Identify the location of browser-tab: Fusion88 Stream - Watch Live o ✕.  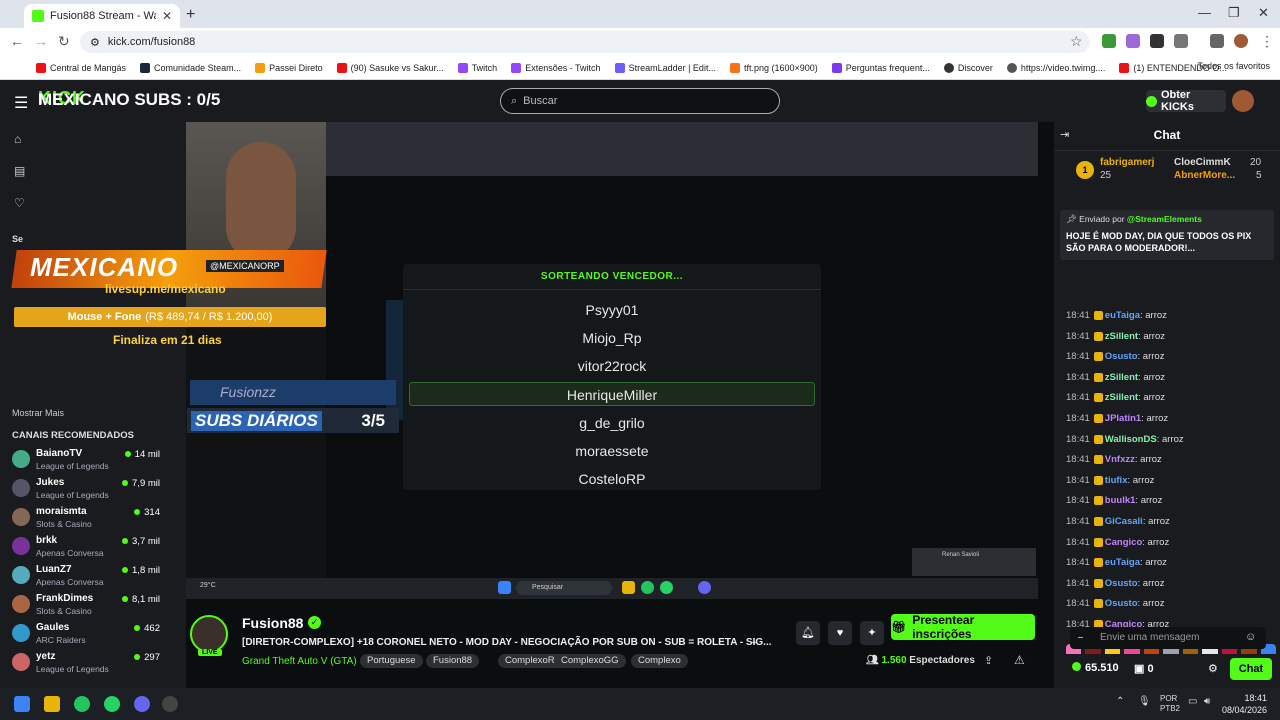
(102, 16).